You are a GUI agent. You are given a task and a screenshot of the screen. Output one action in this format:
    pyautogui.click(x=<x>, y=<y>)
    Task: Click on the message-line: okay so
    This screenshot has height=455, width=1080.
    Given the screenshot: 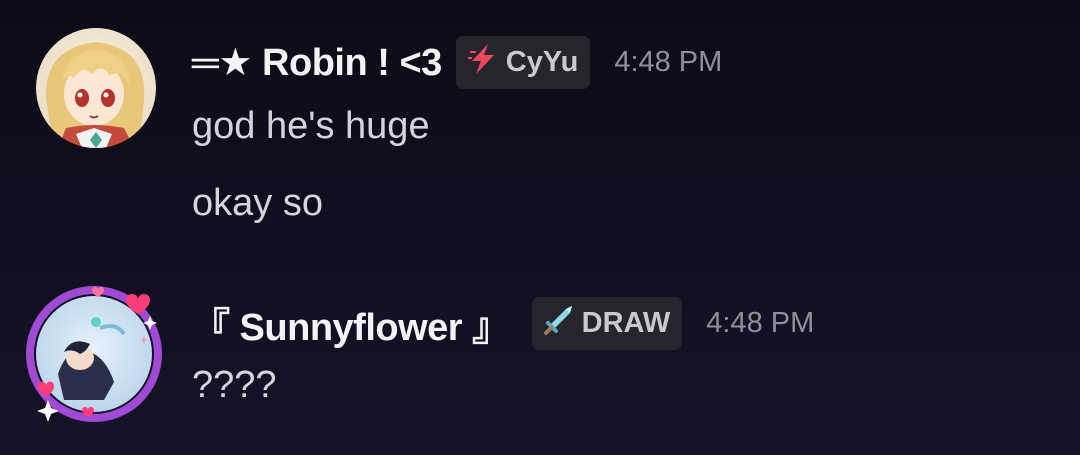 What is the action you would take?
    pyautogui.click(x=257, y=203)
    